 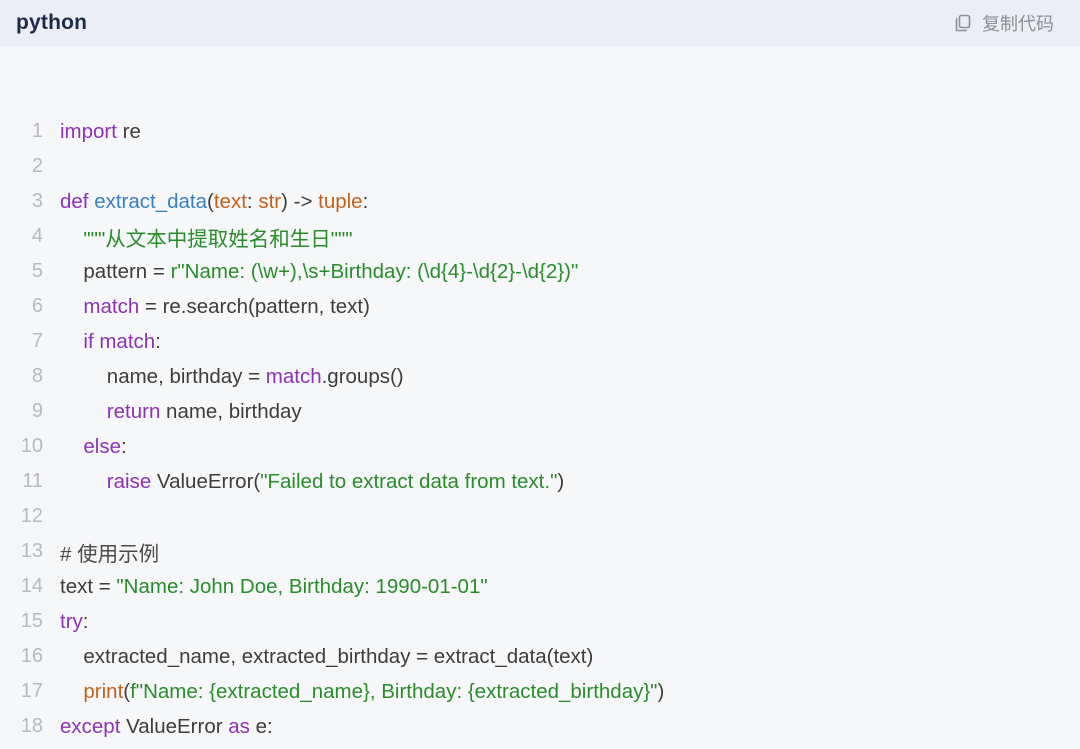 What do you see at coordinates (540, 446) in the screenshot?
I see `code-line: 10 else:` at bounding box center [540, 446].